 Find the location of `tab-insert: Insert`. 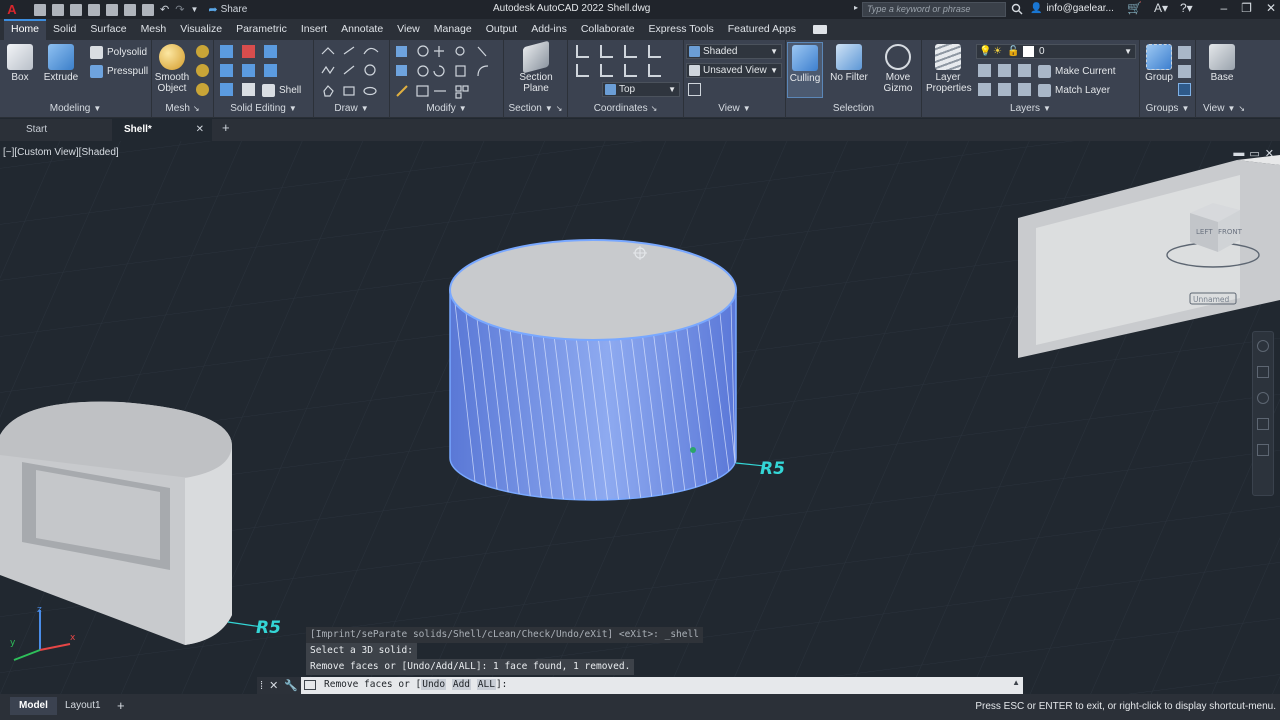

tab-insert: Insert is located at coordinates (314, 29).